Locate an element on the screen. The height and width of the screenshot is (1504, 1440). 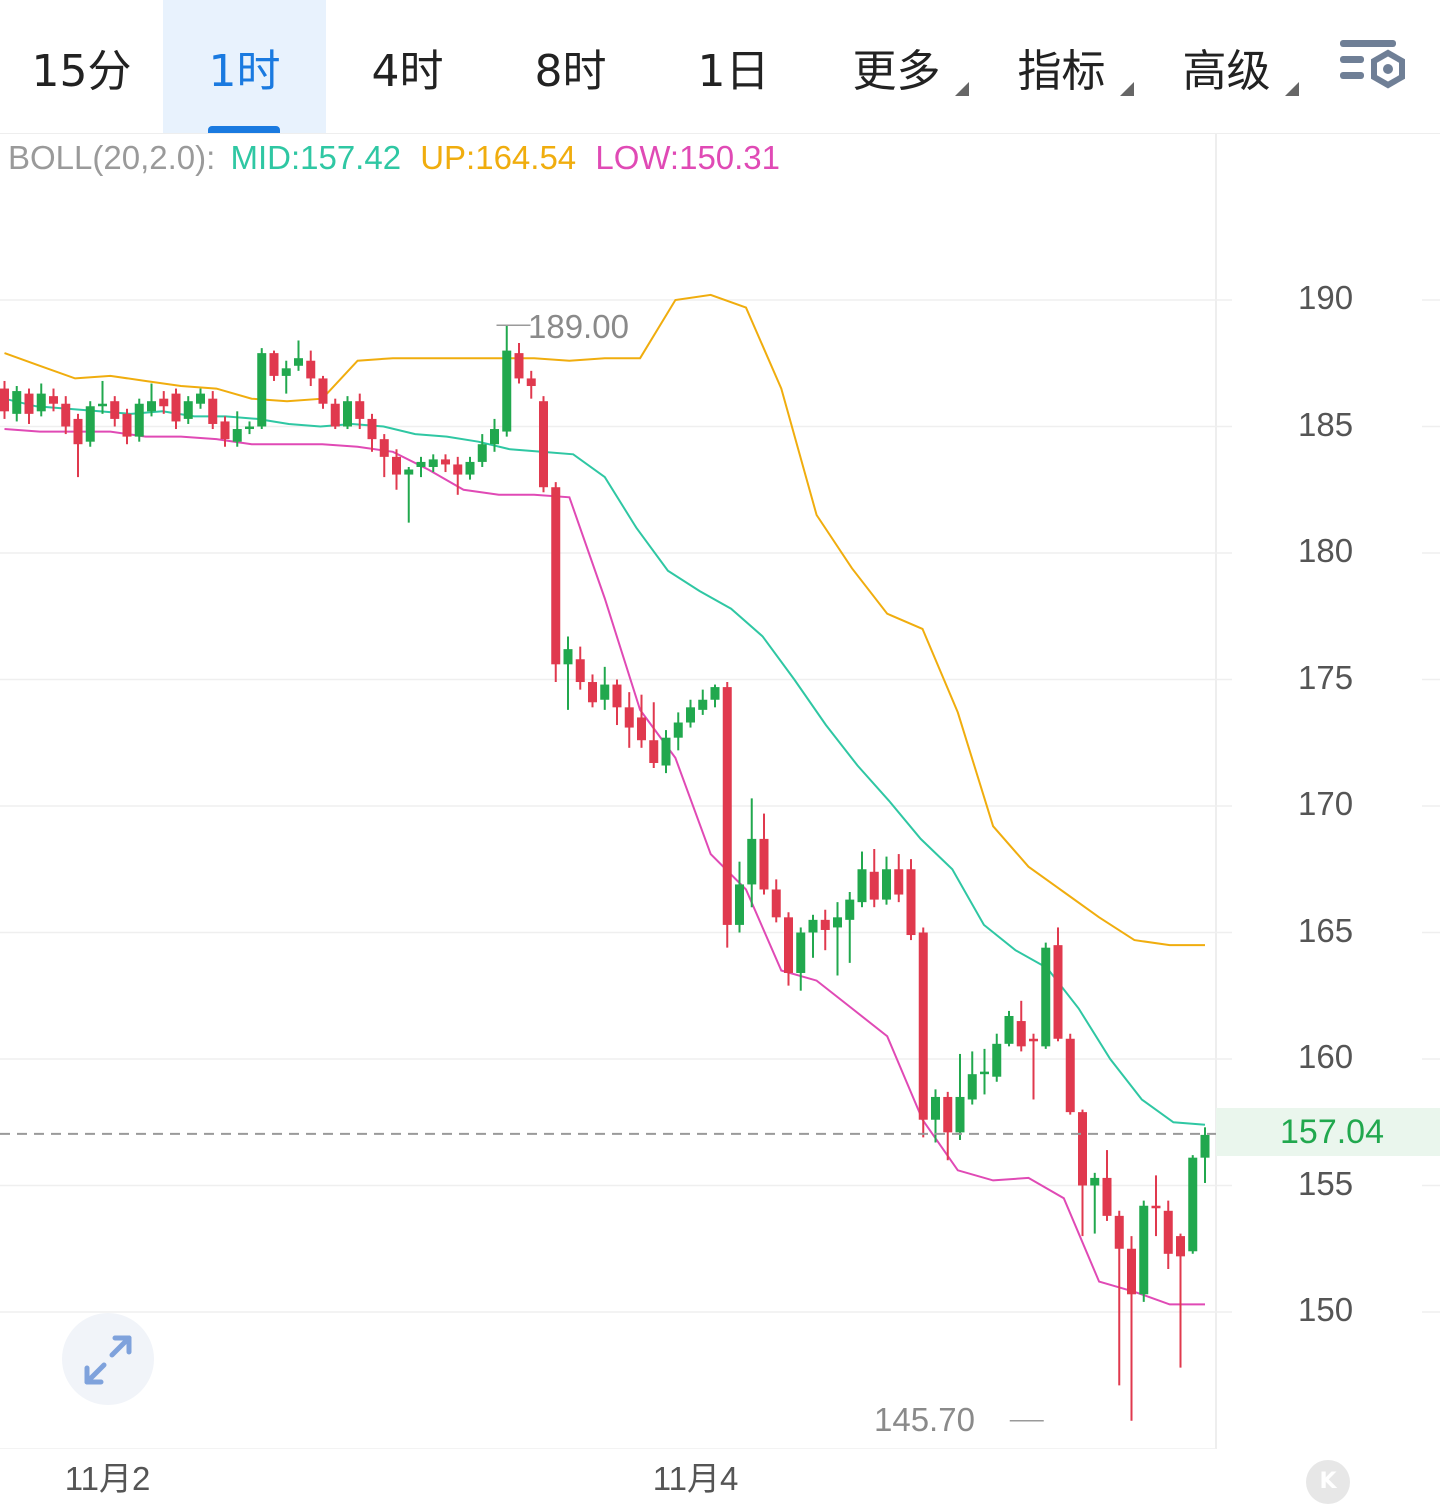
tab-label: 8时 is located at coordinates (570, 71).